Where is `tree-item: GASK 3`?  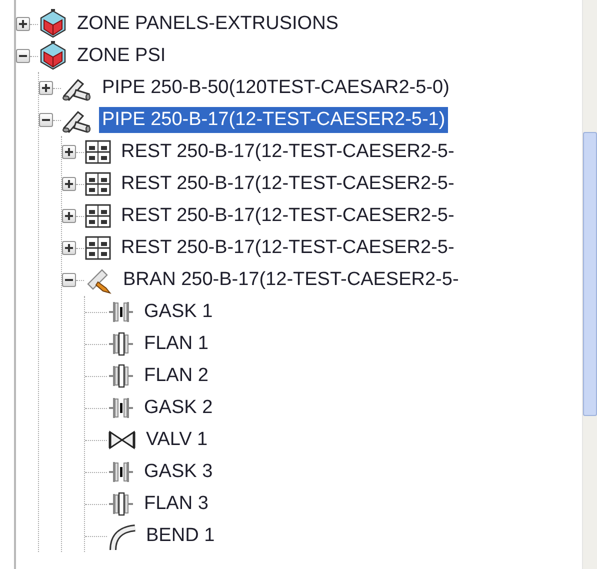 tree-item: GASK 3 is located at coordinates (178, 472).